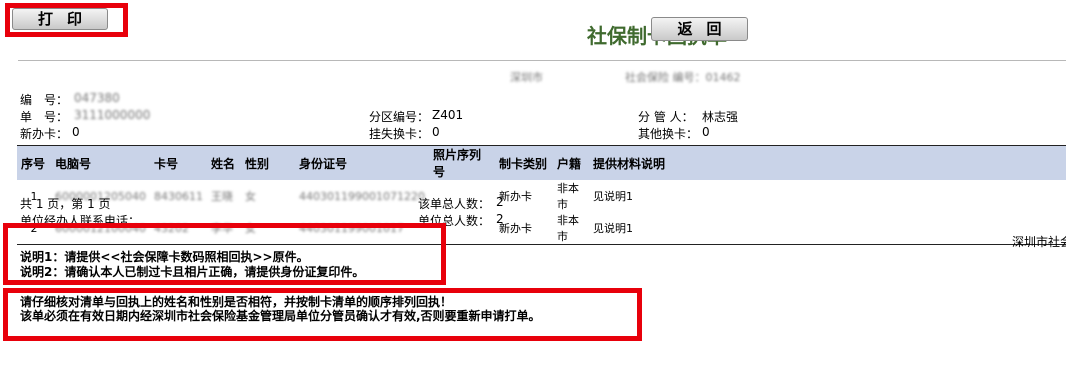  Describe the element at coordinates (361, 196) in the screenshot. I see `cell-id-no: 440301199001071220` at that location.